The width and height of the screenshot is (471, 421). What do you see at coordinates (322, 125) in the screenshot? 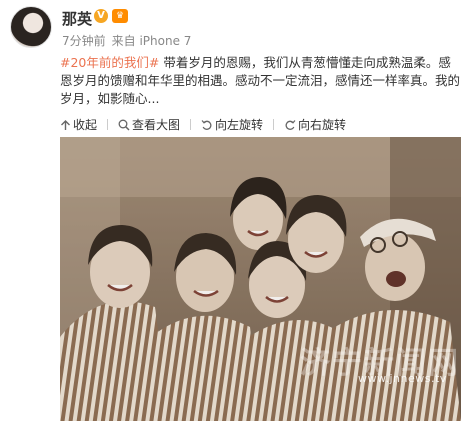
I see `rotate-right-label: 向右旋转` at bounding box center [322, 125].